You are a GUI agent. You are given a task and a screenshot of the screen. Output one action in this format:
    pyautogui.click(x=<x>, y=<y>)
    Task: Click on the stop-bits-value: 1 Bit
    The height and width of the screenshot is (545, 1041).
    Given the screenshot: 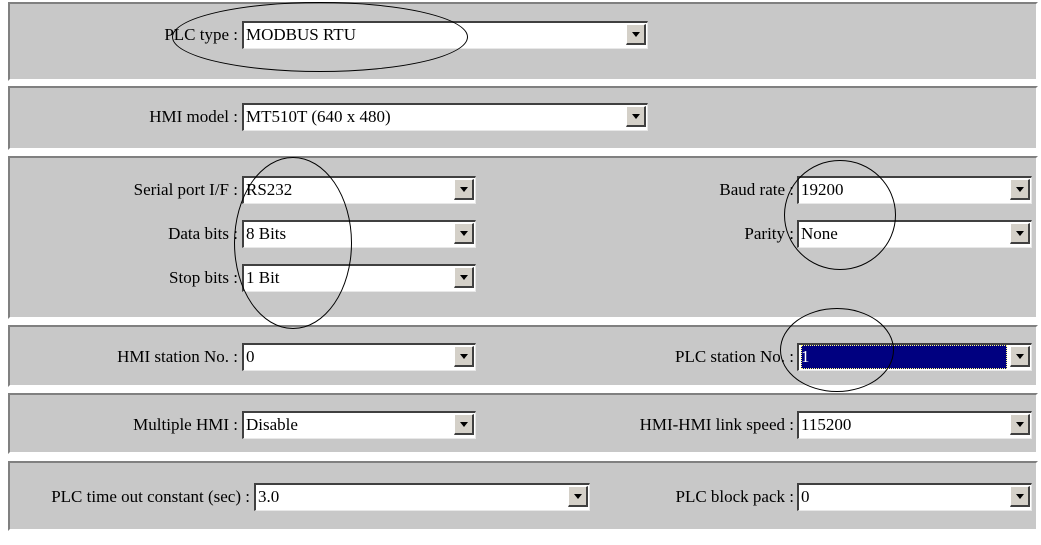 What is the action you would take?
    pyautogui.click(x=263, y=277)
    